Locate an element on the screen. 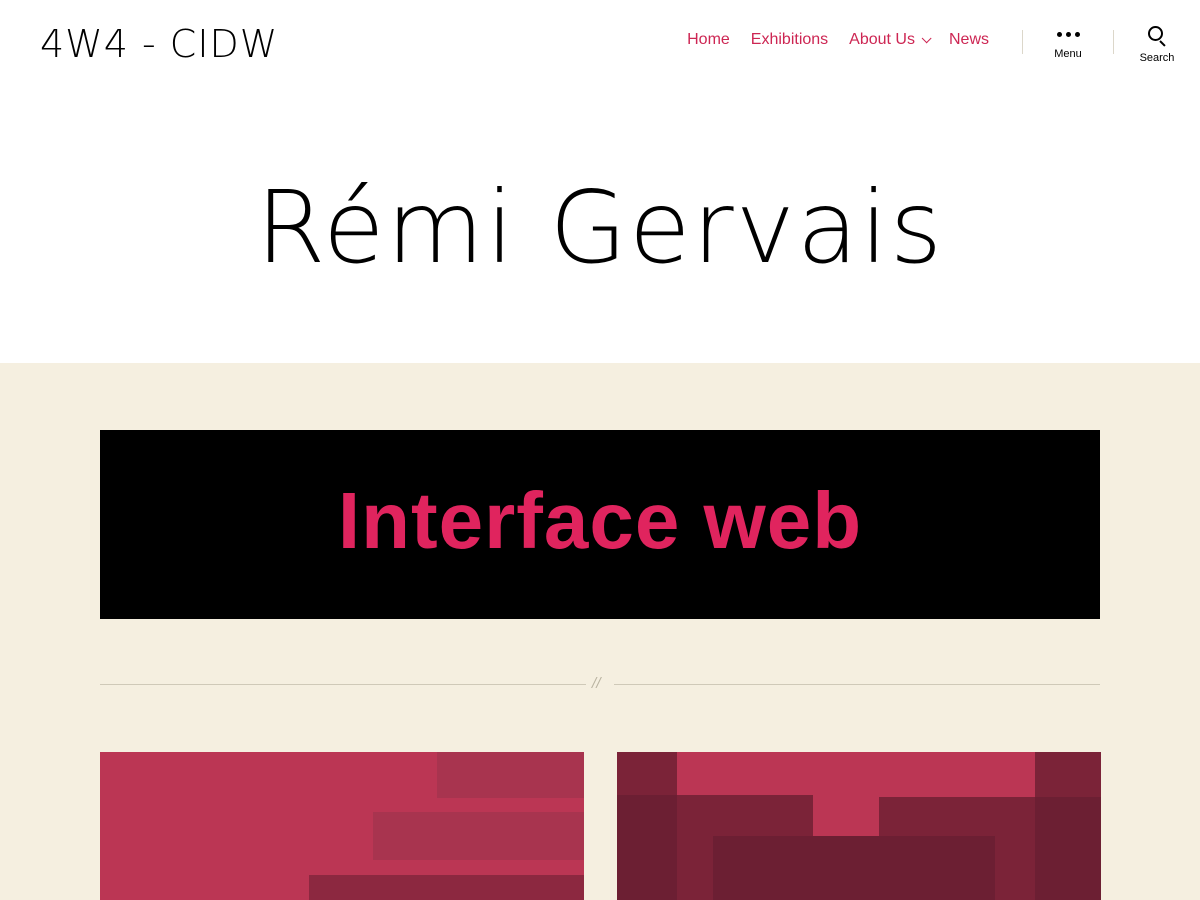  nav-about-us-link: About Us is located at coordinates (890, 40).